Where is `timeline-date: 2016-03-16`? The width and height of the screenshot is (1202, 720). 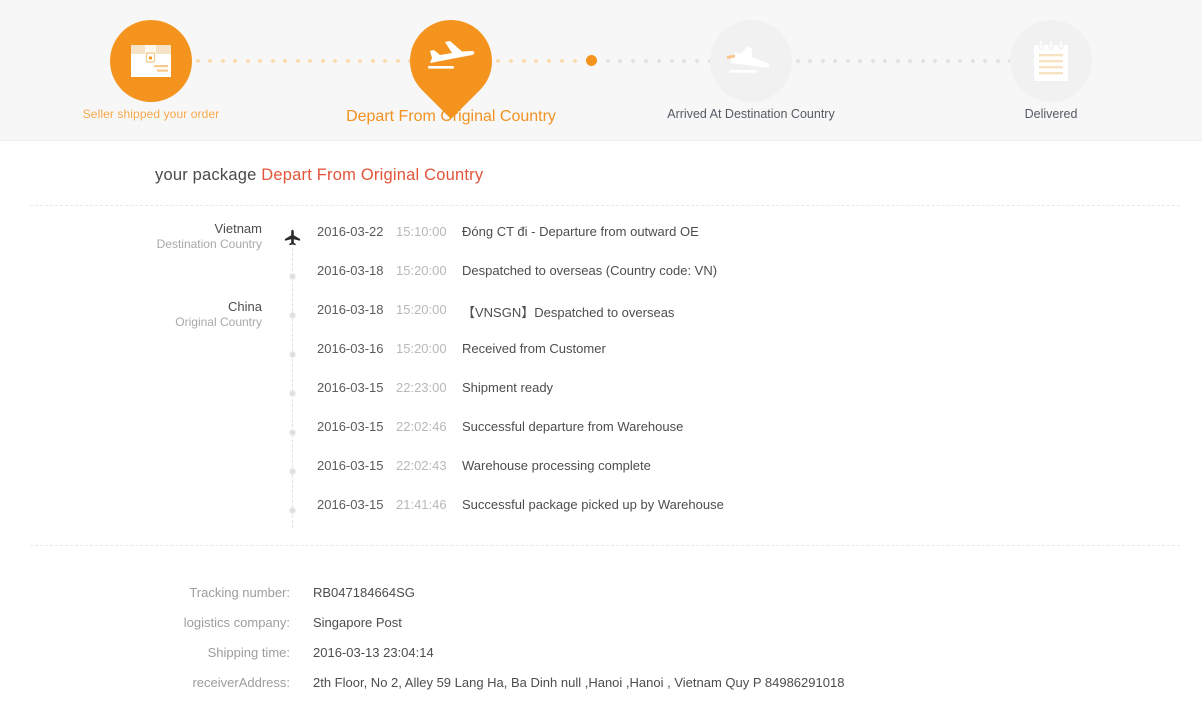 timeline-date: 2016-03-16 is located at coordinates (350, 348).